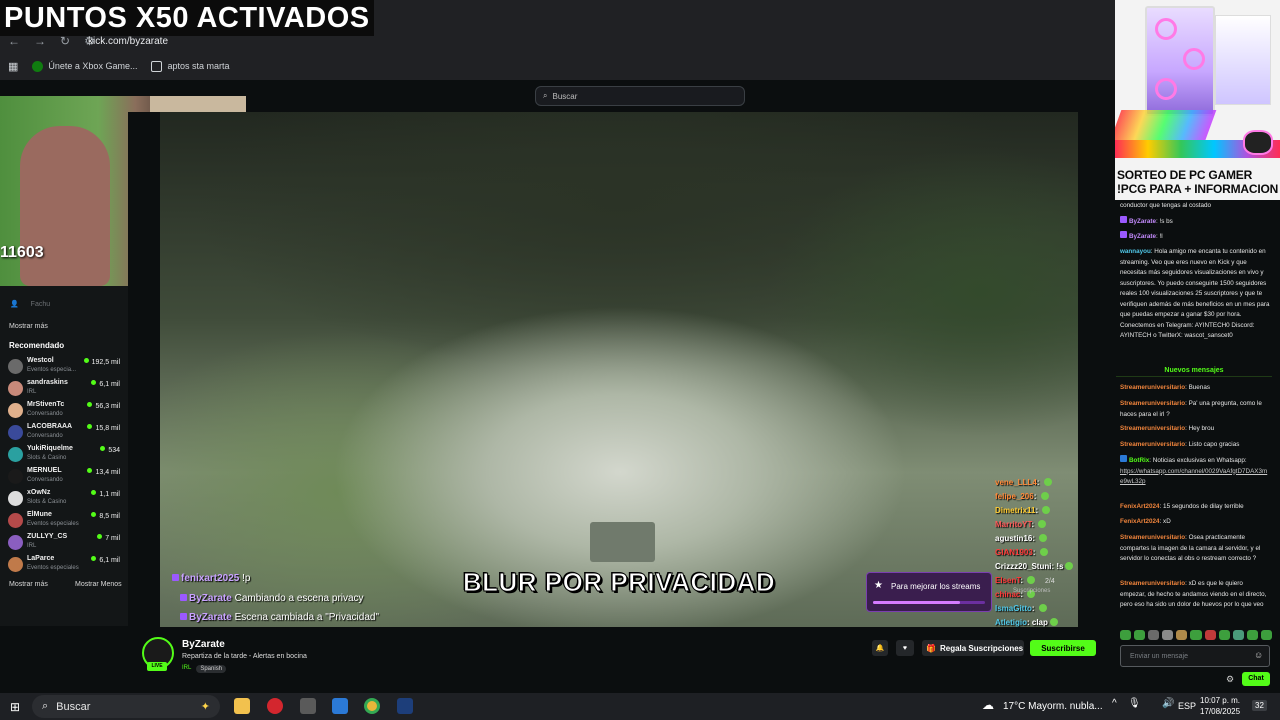  Describe the element at coordinates (1194, 372) in the screenshot. I see `new-messages-divider: Nuevos mensajes` at that location.